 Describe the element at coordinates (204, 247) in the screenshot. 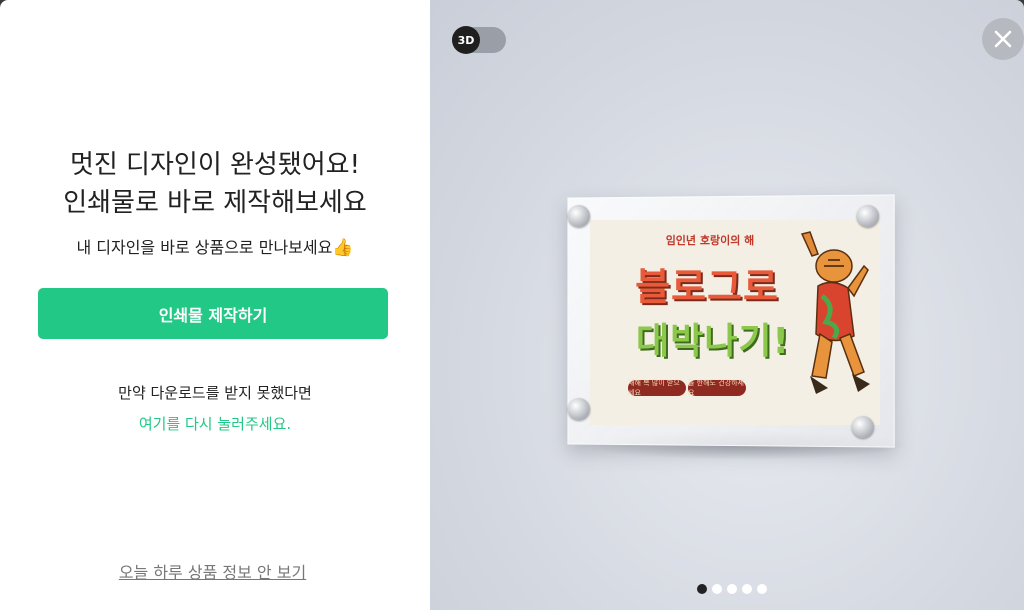

I see `subtitle-text: 내 디자인을 바로 상품으로 만나보세요` at that location.